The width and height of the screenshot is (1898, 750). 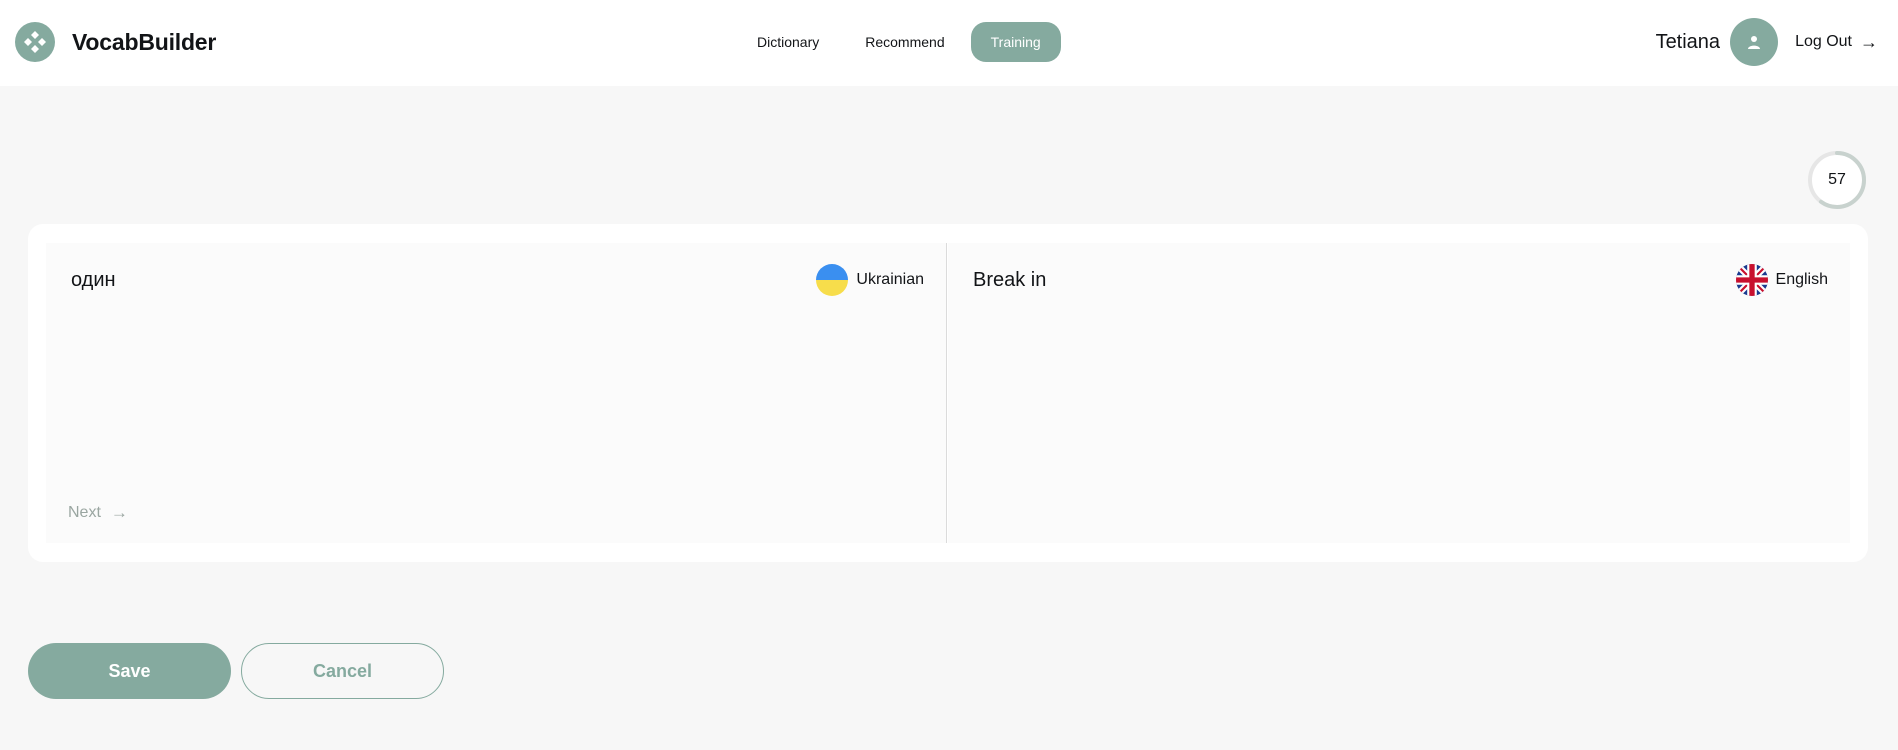 I want to click on nav-training: Training, so click(x=1015, y=42).